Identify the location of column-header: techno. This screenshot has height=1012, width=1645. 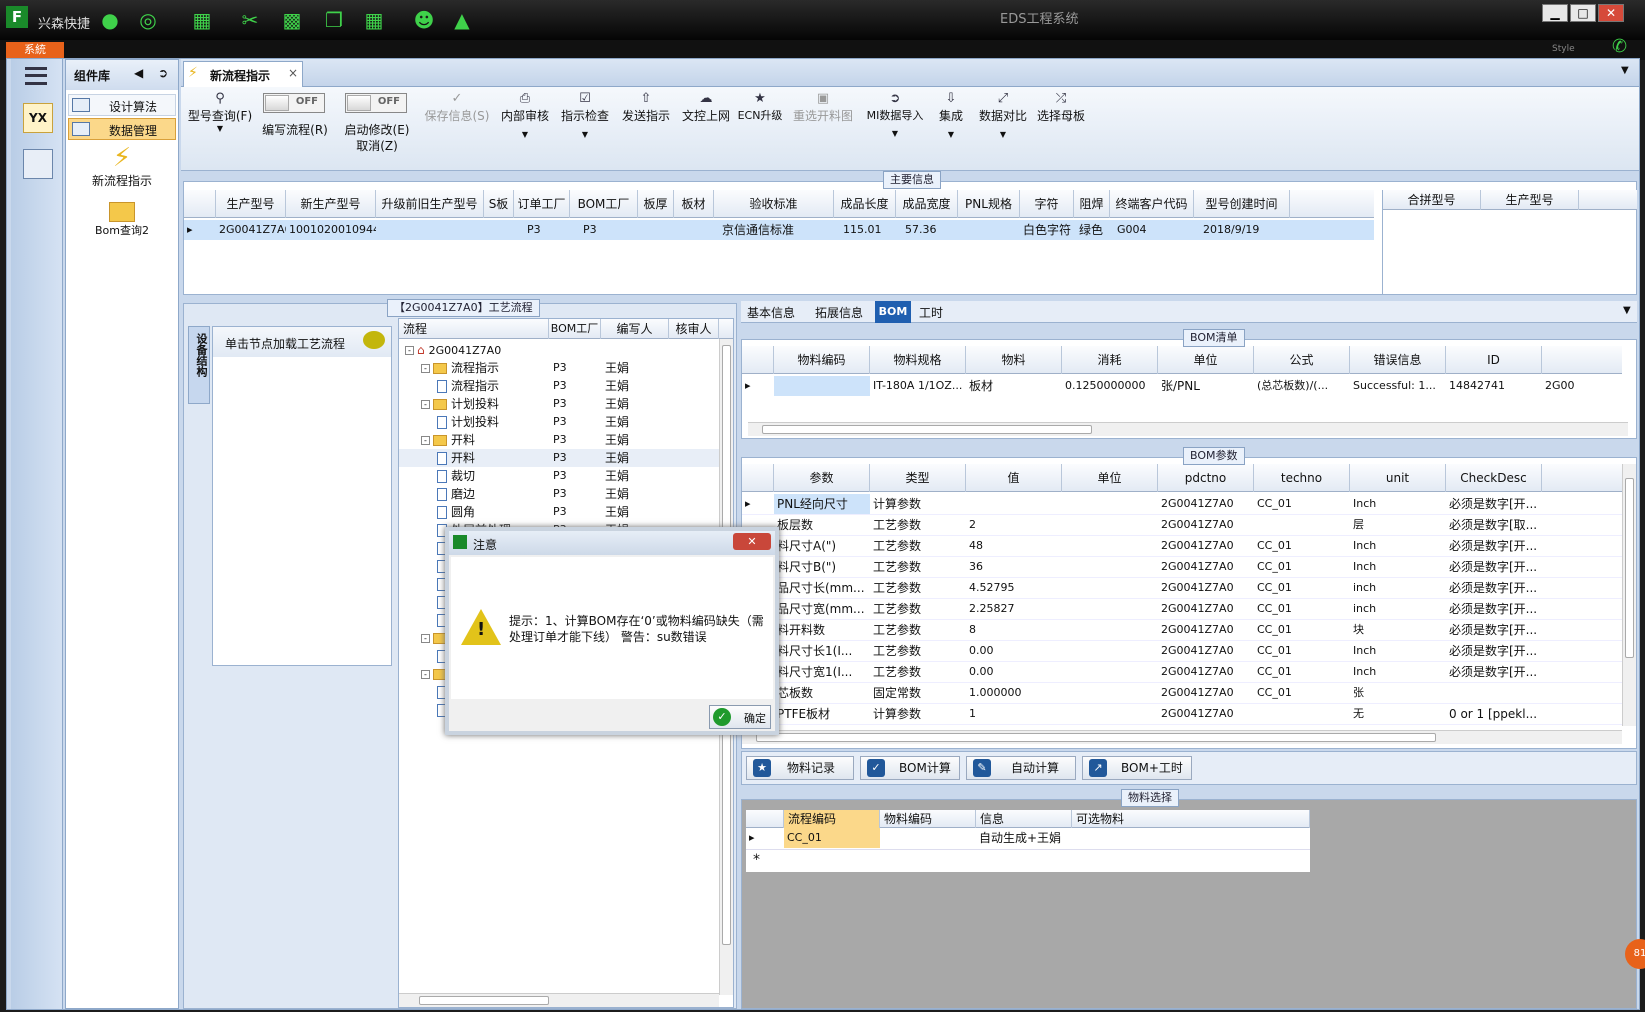
(1302, 478).